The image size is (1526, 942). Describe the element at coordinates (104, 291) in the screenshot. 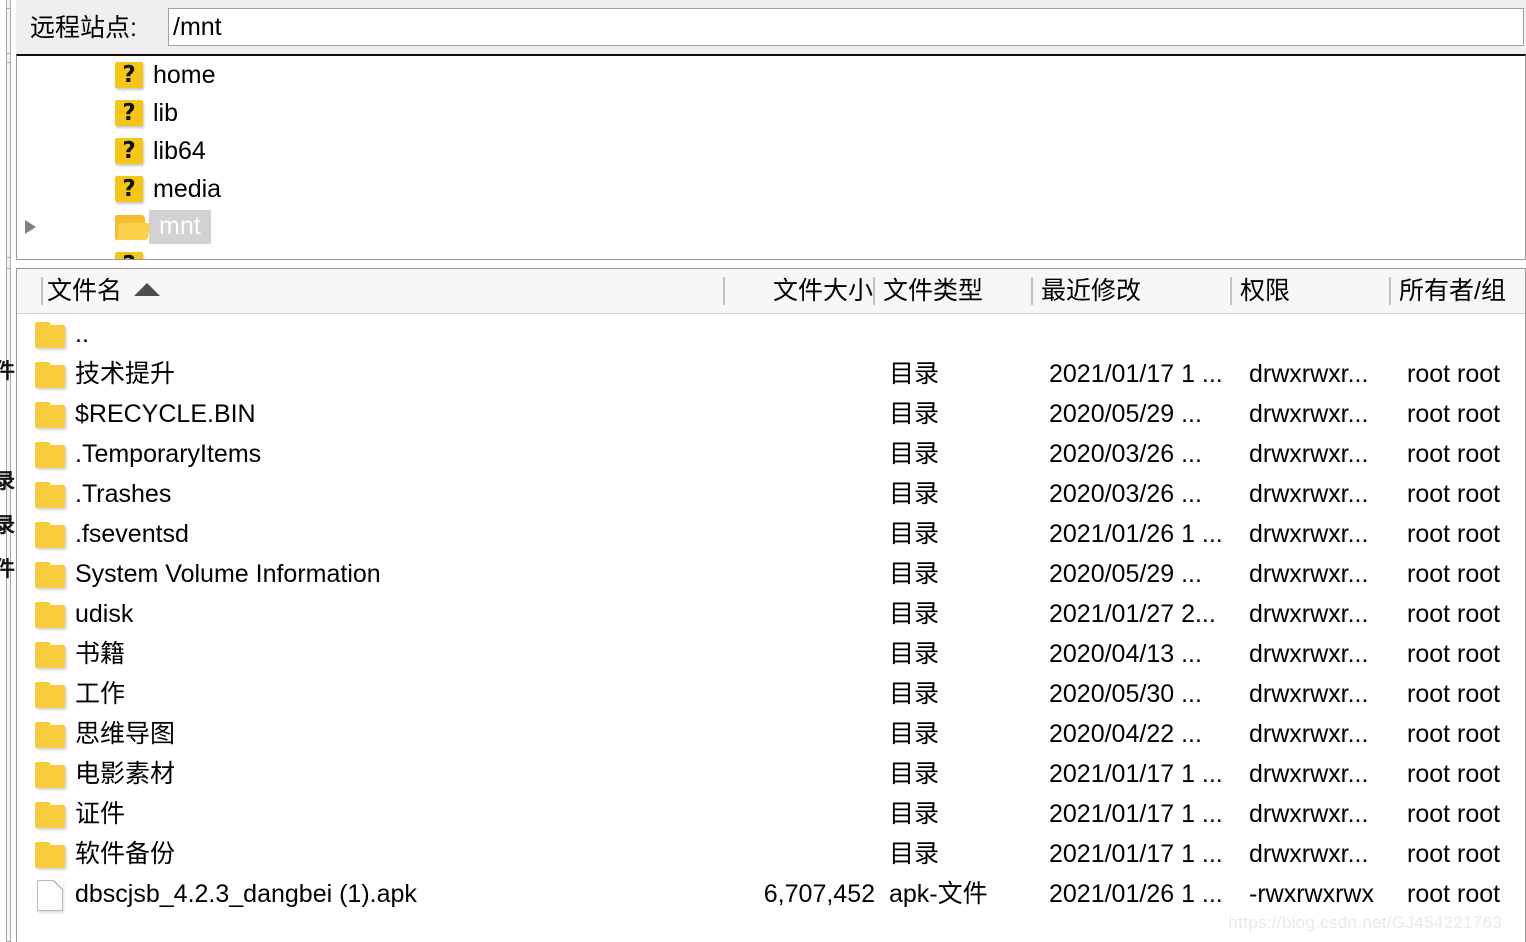

I see `column-header-name: 文件名` at that location.